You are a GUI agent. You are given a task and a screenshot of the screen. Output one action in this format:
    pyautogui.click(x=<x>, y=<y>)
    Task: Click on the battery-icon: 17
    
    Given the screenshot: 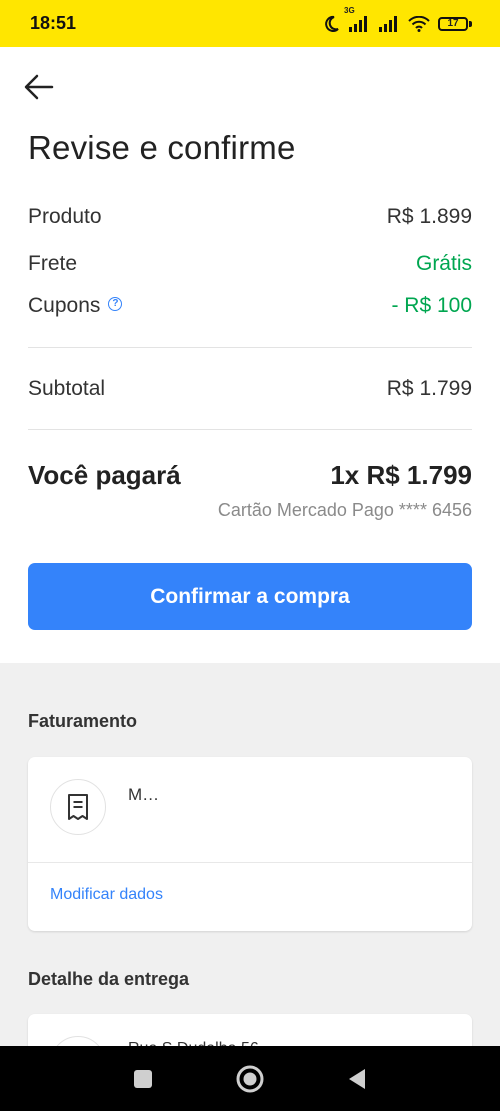 What is the action you would take?
    pyautogui.click(x=455, y=23)
    